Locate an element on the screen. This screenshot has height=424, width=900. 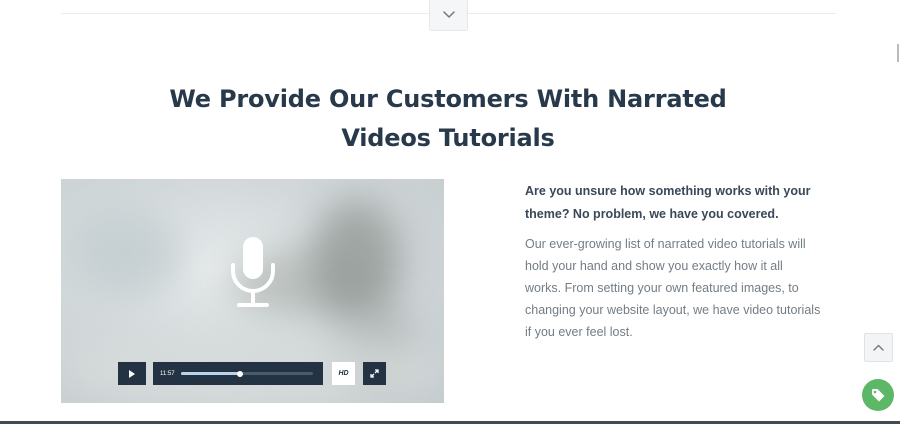
tag-icon is located at coordinates (878, 395).